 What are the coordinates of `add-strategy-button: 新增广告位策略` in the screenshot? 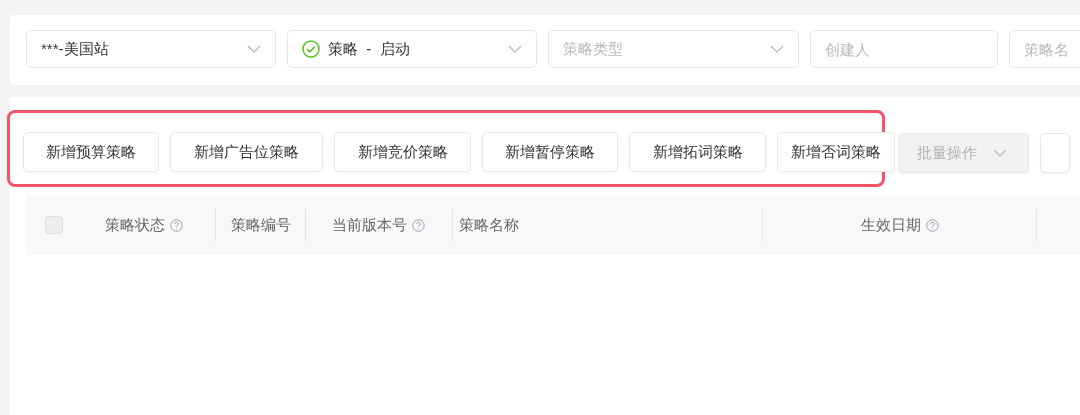 It's located at (246, 152).